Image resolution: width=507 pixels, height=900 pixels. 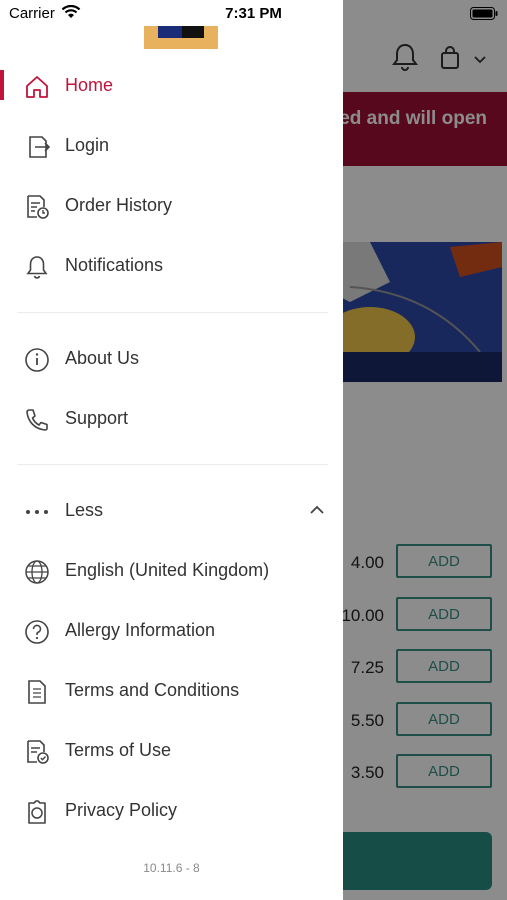 What do you see at coordinates (114, 265) in the screenshot?
I see `menu-item-label: Notifications` at bounding box center [114, 265].